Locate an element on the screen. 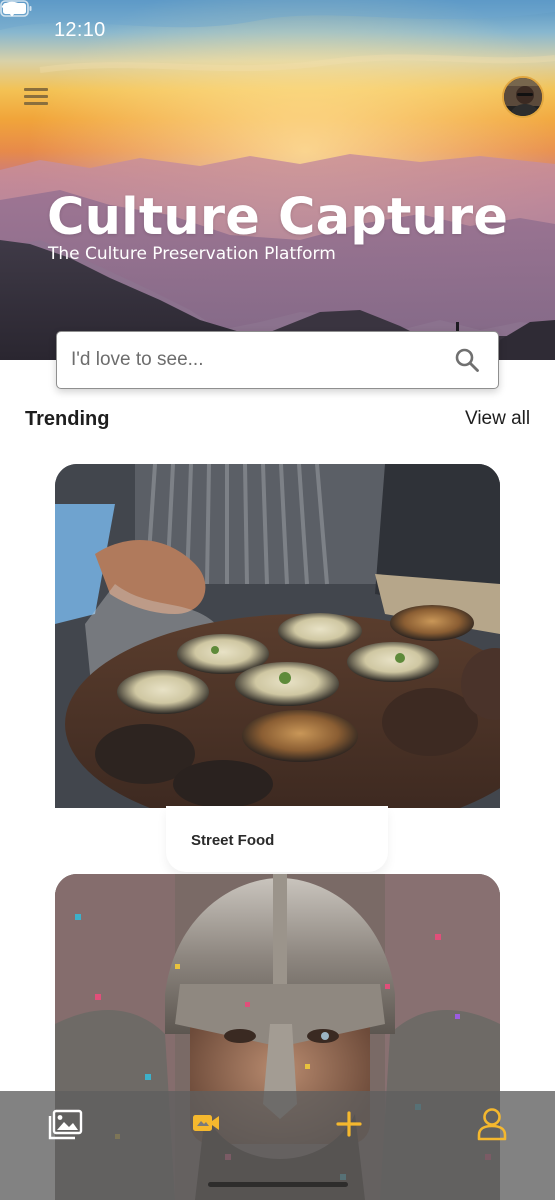 This screenshot has height=1200, width=555. hamburger-menu-icon is located at coordinates (37, 98).